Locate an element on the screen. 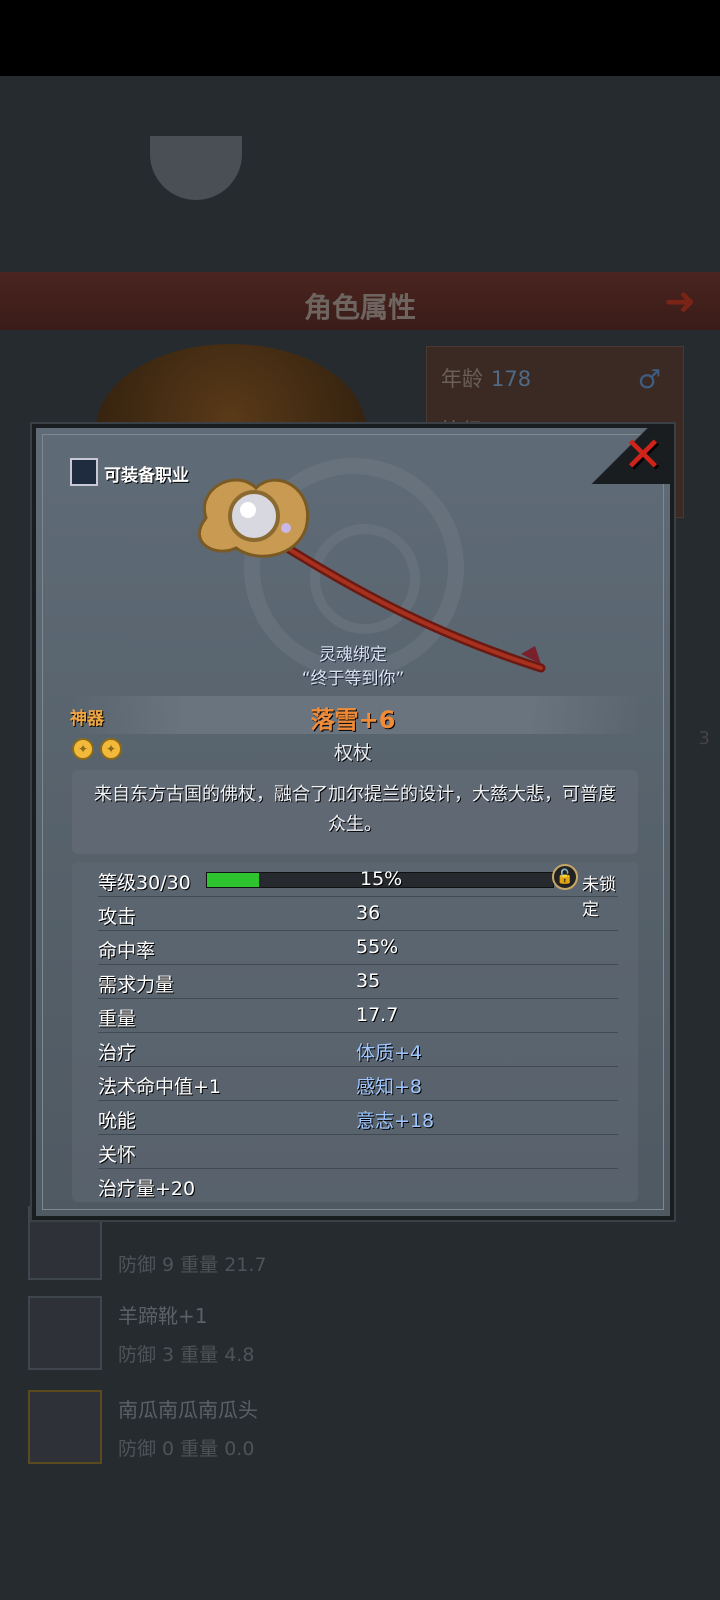  stat-value: 17.7 is located at coordinates (377, 1015).